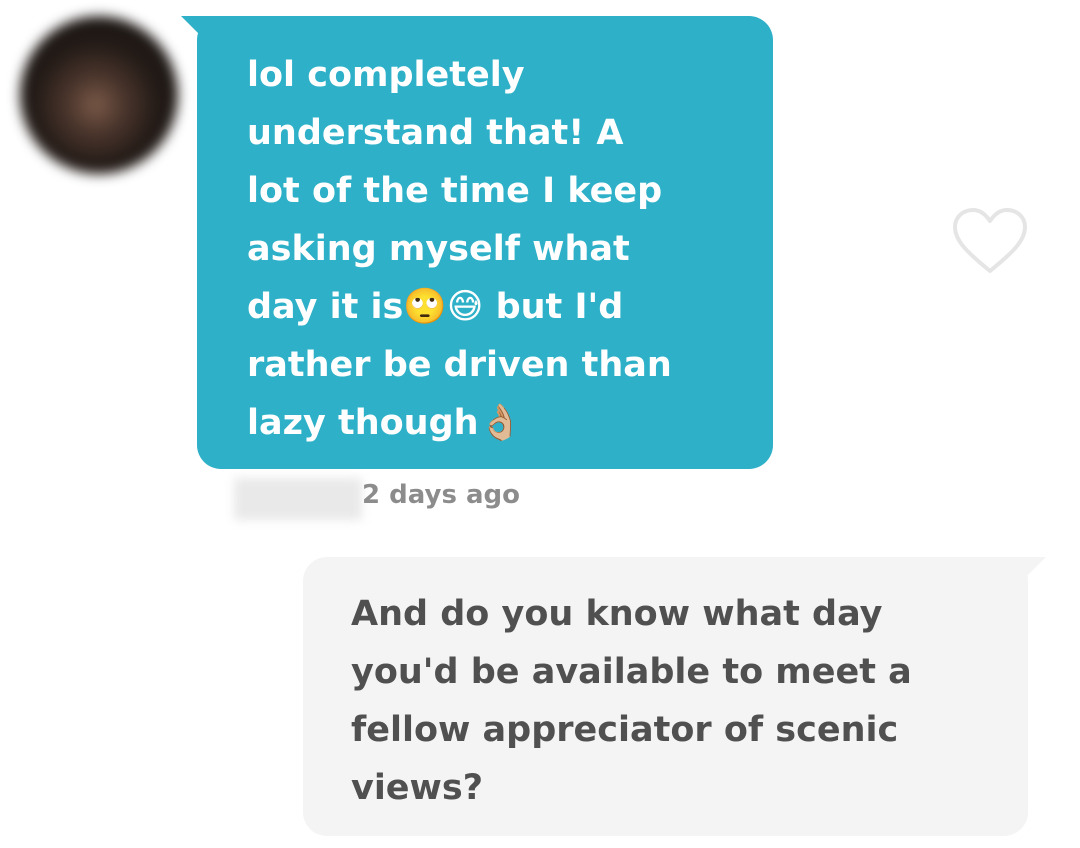 This screenshot has height=848, width=1080. I want to click on sender-name-redacted, so click(298, 499).